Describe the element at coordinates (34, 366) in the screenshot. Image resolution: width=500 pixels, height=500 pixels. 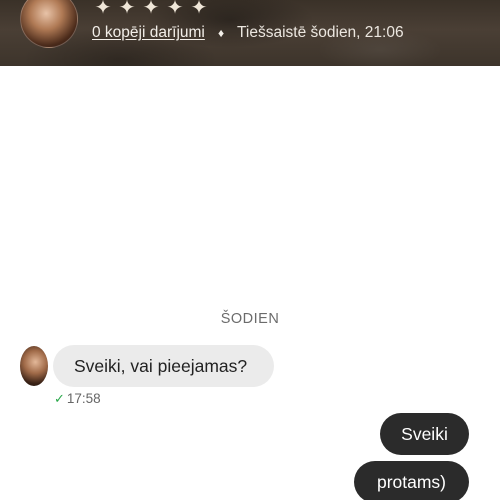
I see `sender-avatar` at that location.